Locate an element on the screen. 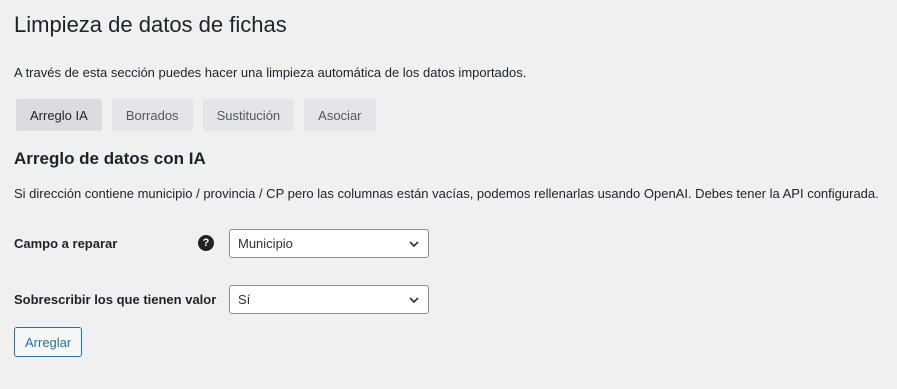 The image size is (897, 389). page-title: Limpieza de datos de fichas is located at coordinates (150, 24).